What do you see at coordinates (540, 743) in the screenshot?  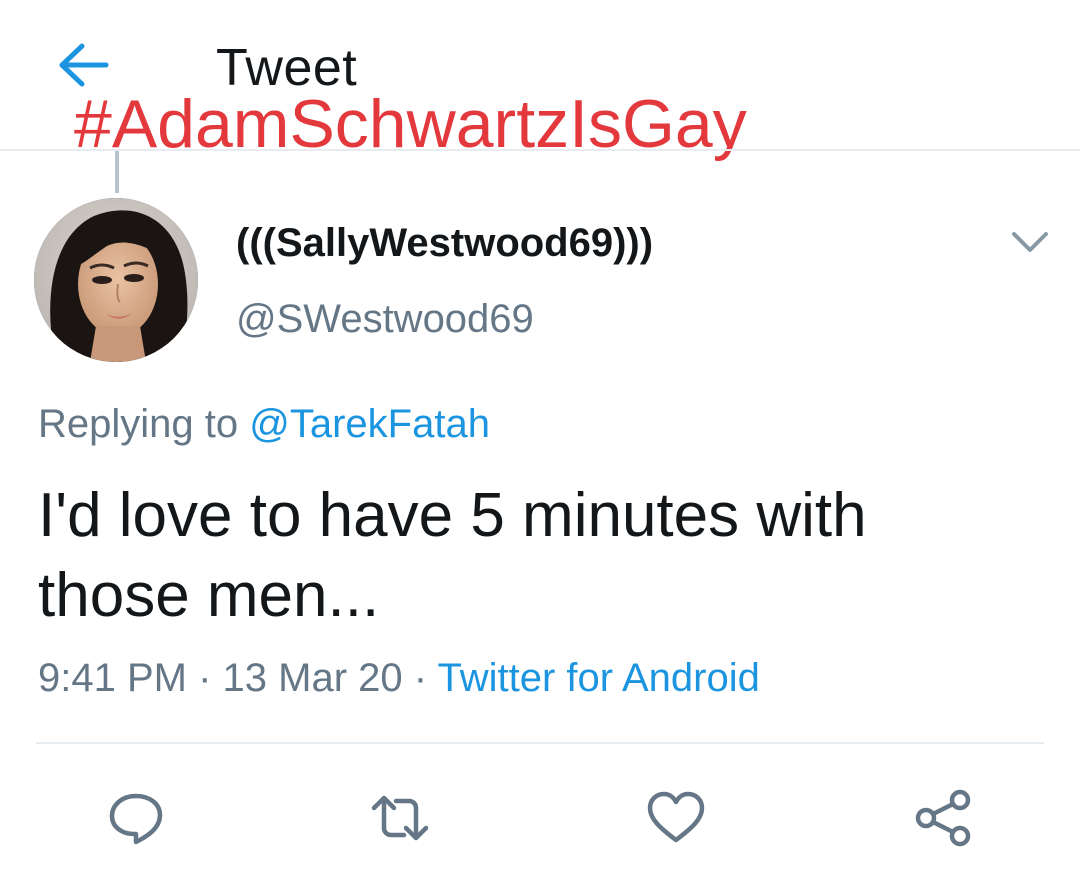 I see `actions-divider` at bounding box center [540, 743].